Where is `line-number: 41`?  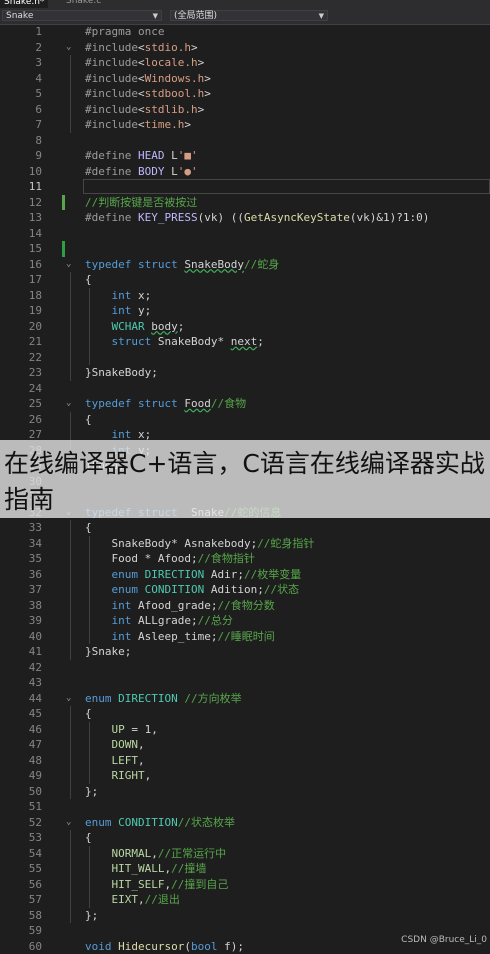 line-number: 41 is located at coordinates (21, 652).